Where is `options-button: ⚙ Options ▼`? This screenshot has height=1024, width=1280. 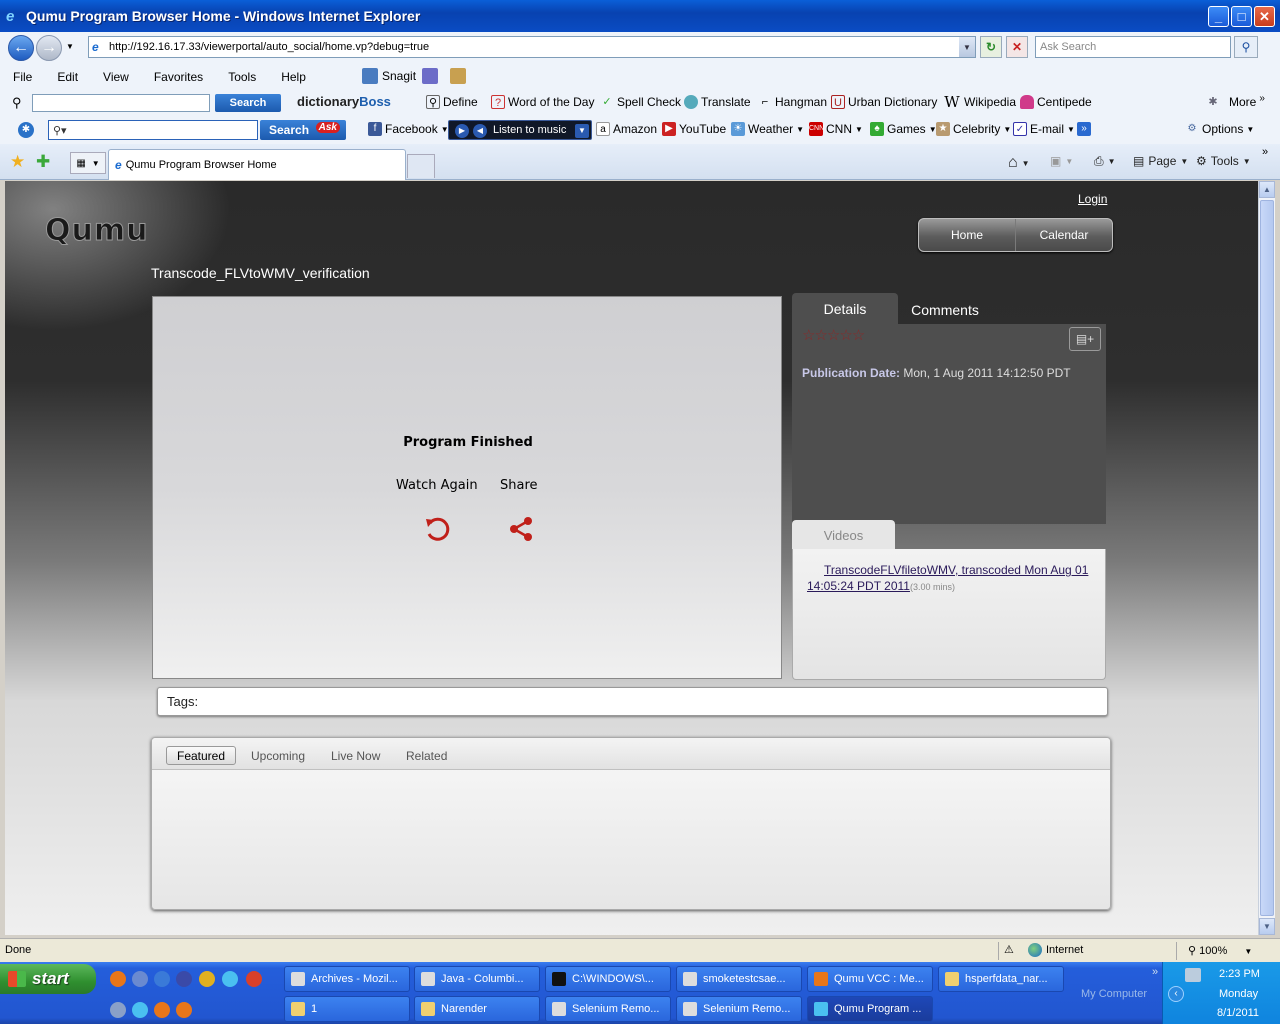
options-button: ⚙ Options ▼ is located at coordinates (1220, 129).